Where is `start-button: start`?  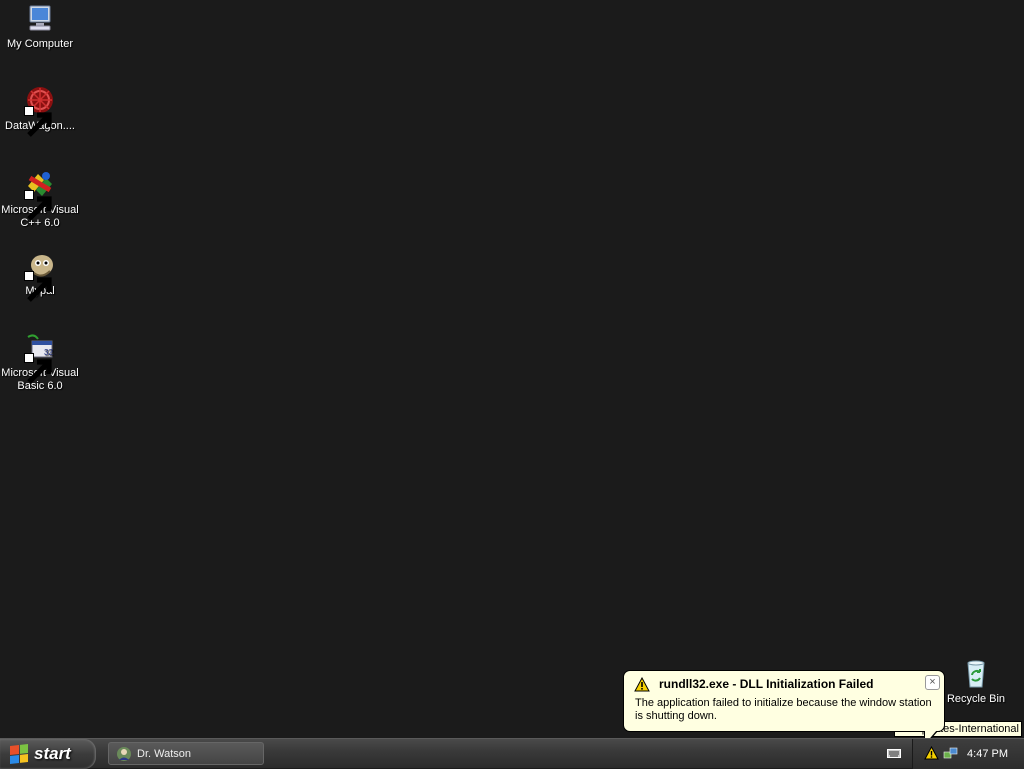
start-button: start is located at coordinates (48, 754).